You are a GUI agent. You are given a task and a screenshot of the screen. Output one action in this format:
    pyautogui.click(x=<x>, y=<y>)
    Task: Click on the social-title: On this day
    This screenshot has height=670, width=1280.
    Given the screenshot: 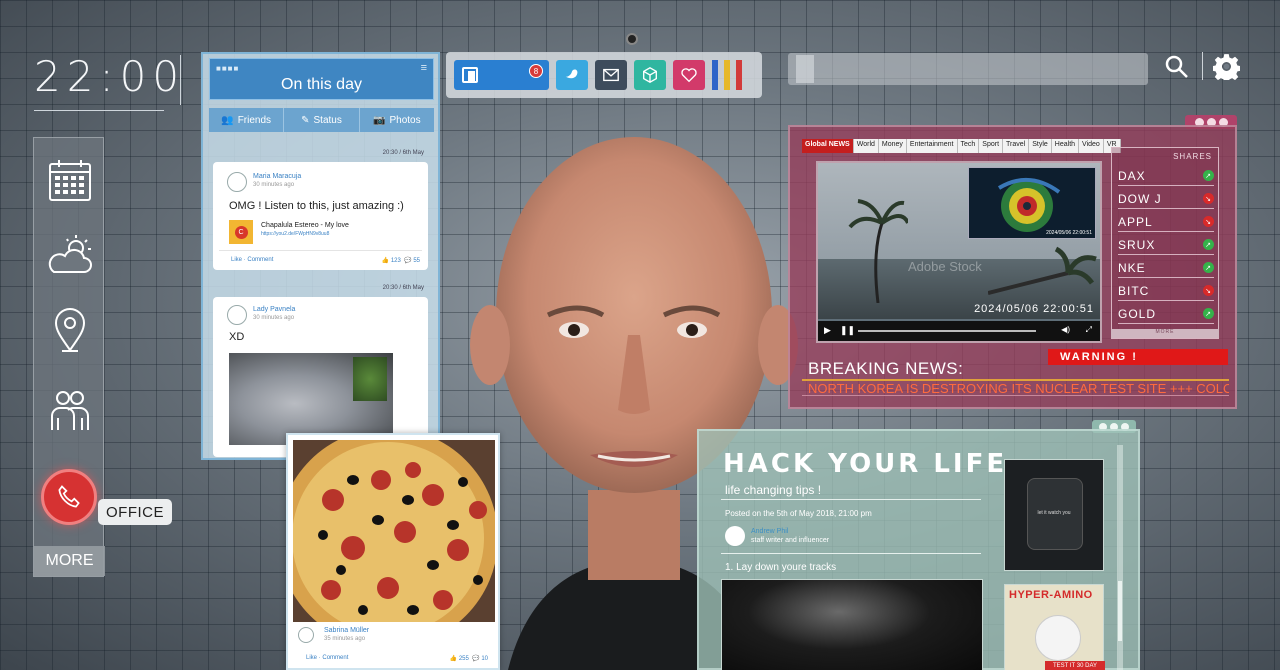 What is the action you would take?
    pyautogui.click(x=321, y=84)
    